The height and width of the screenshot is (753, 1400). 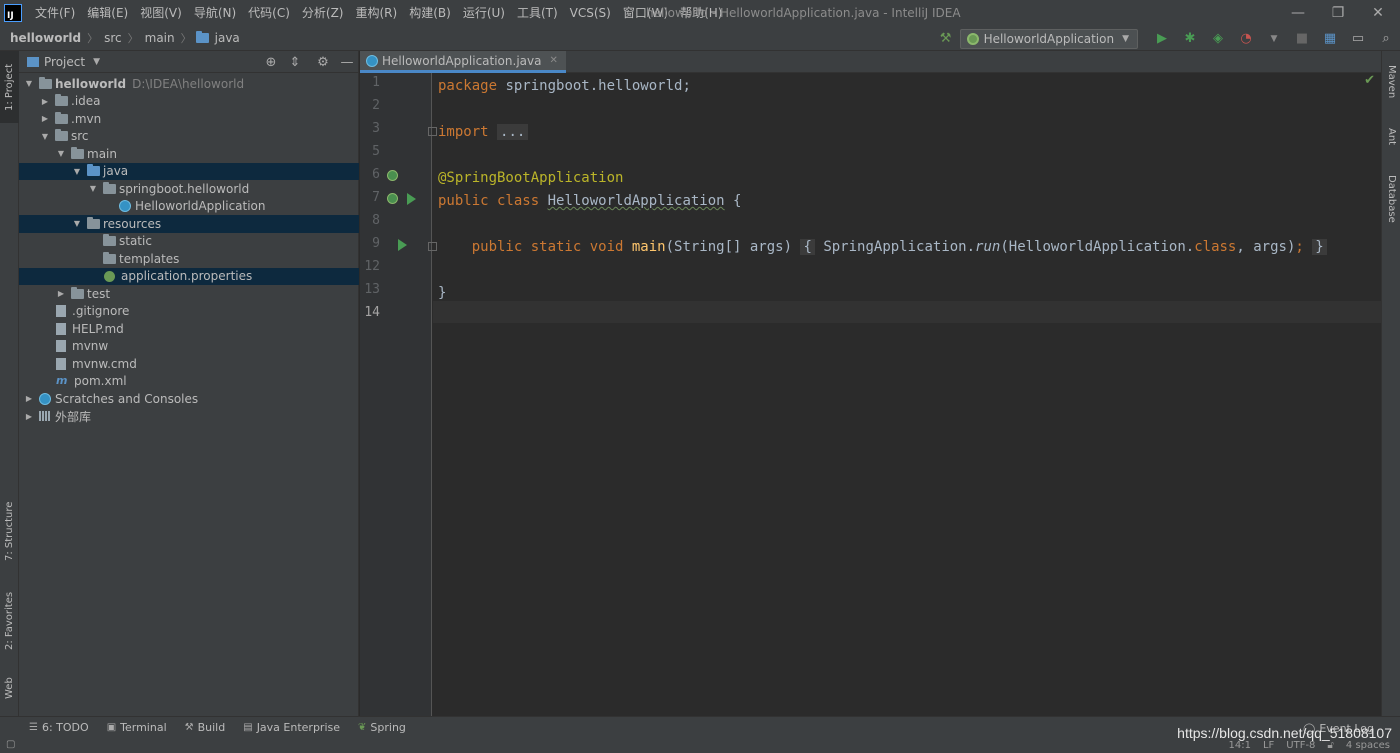 What do you see at coordinates (1048, 38) in the screenshot?
I see `run-configuration-select: HelloworldApplication ▼` at bounding box center [1048, 38].